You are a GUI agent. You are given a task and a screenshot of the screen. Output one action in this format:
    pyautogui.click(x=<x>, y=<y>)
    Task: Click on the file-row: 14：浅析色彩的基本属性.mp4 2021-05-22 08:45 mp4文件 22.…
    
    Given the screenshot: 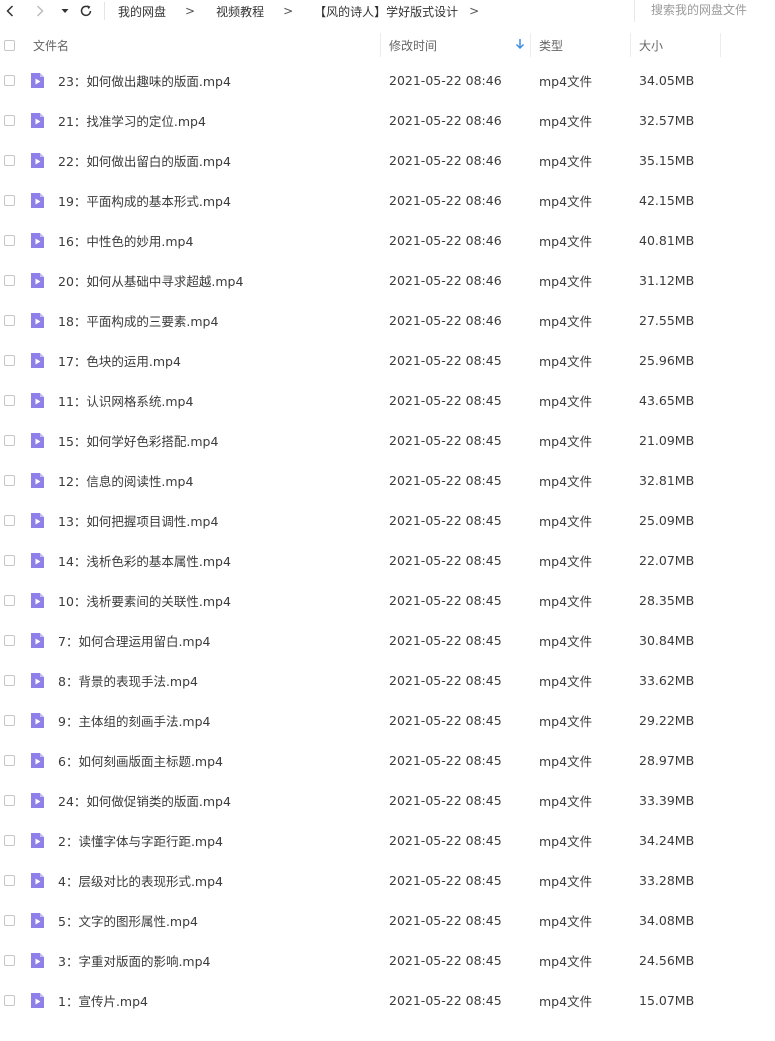 What is the action you would take?
    pyautogui.click(x=387, y=560)
    